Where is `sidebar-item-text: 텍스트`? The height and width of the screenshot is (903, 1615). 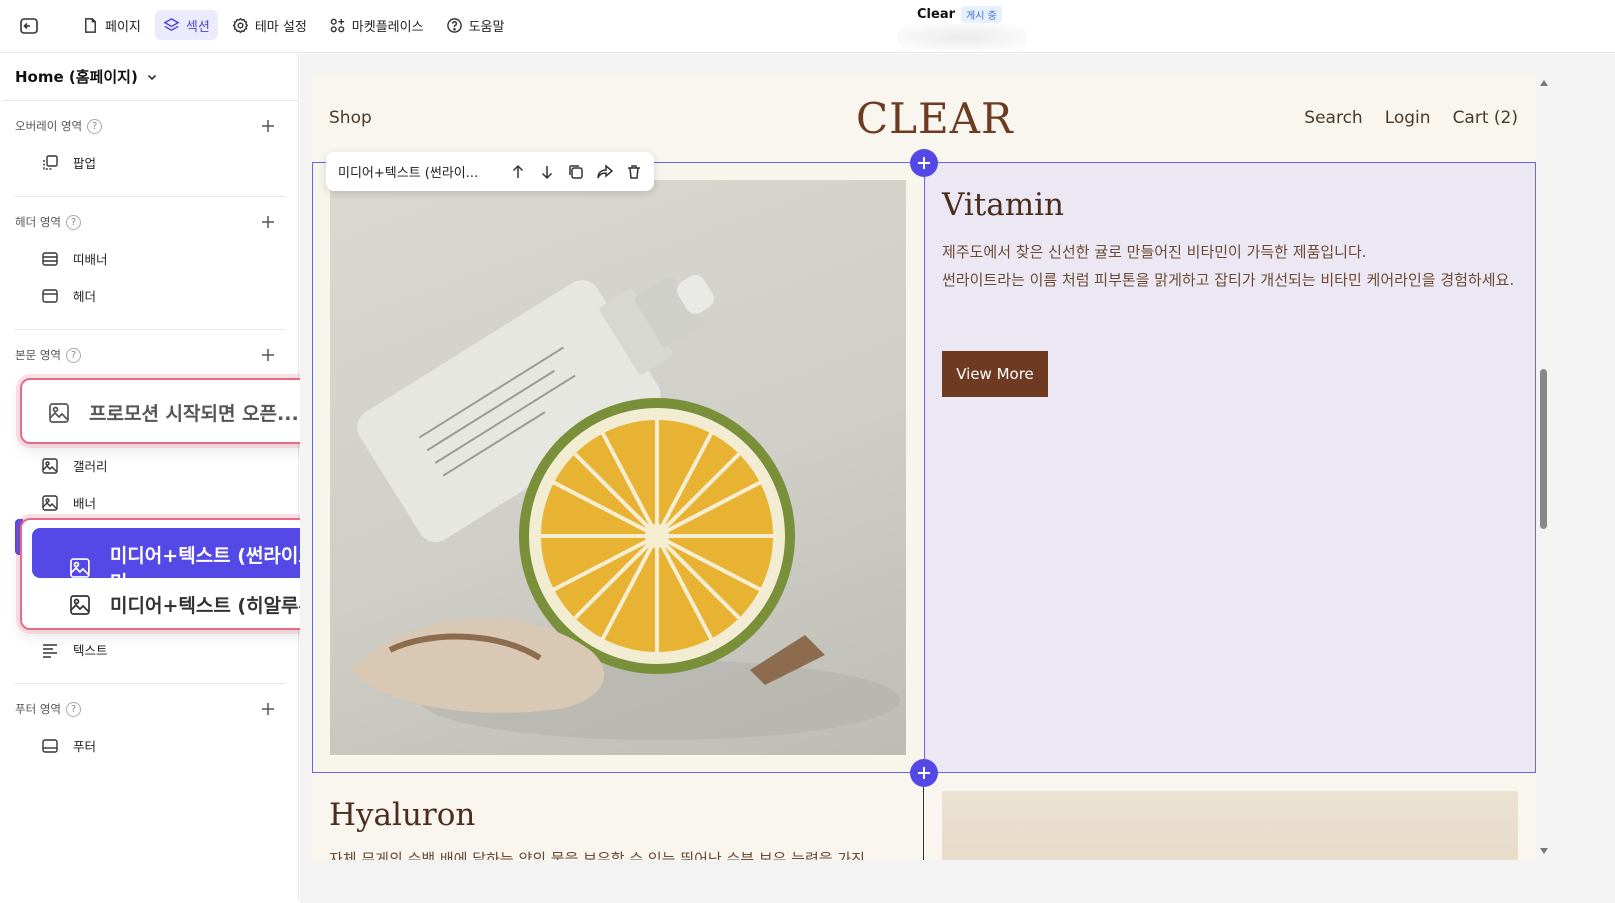 sidebar-item-text: 텍스트 is located at coordinates (74, 649).